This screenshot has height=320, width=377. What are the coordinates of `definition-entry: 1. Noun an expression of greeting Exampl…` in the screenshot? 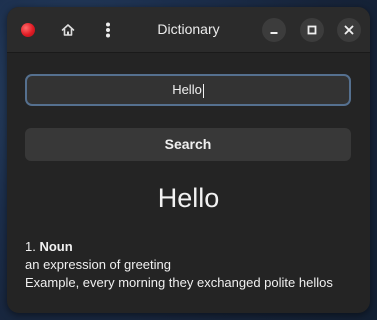 It's located at (179, 265).